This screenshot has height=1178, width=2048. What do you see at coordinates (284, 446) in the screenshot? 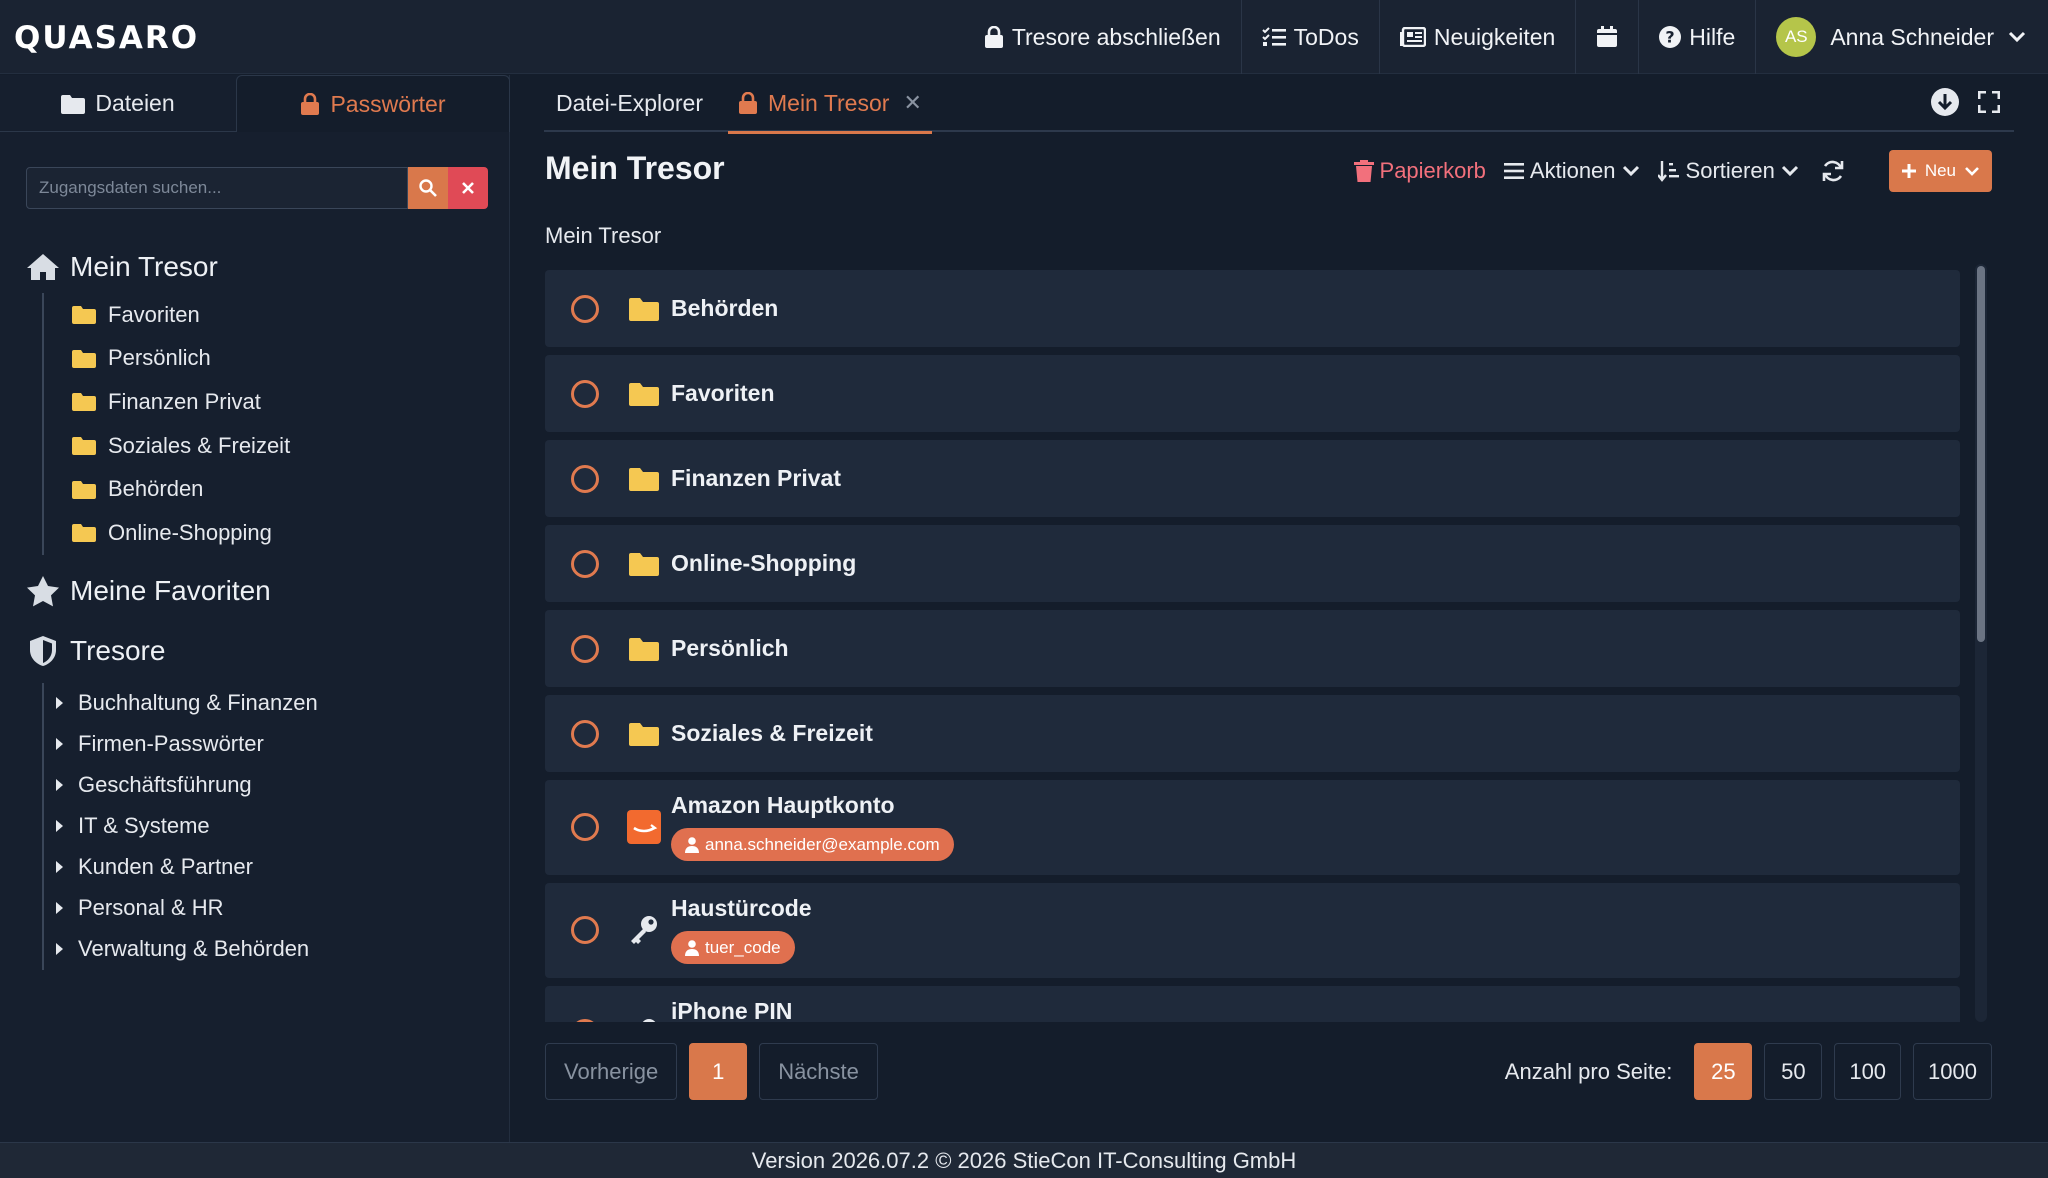
I see `tree-item-soziales: Soziales & Freizeit` at bounding box center [284, 446].